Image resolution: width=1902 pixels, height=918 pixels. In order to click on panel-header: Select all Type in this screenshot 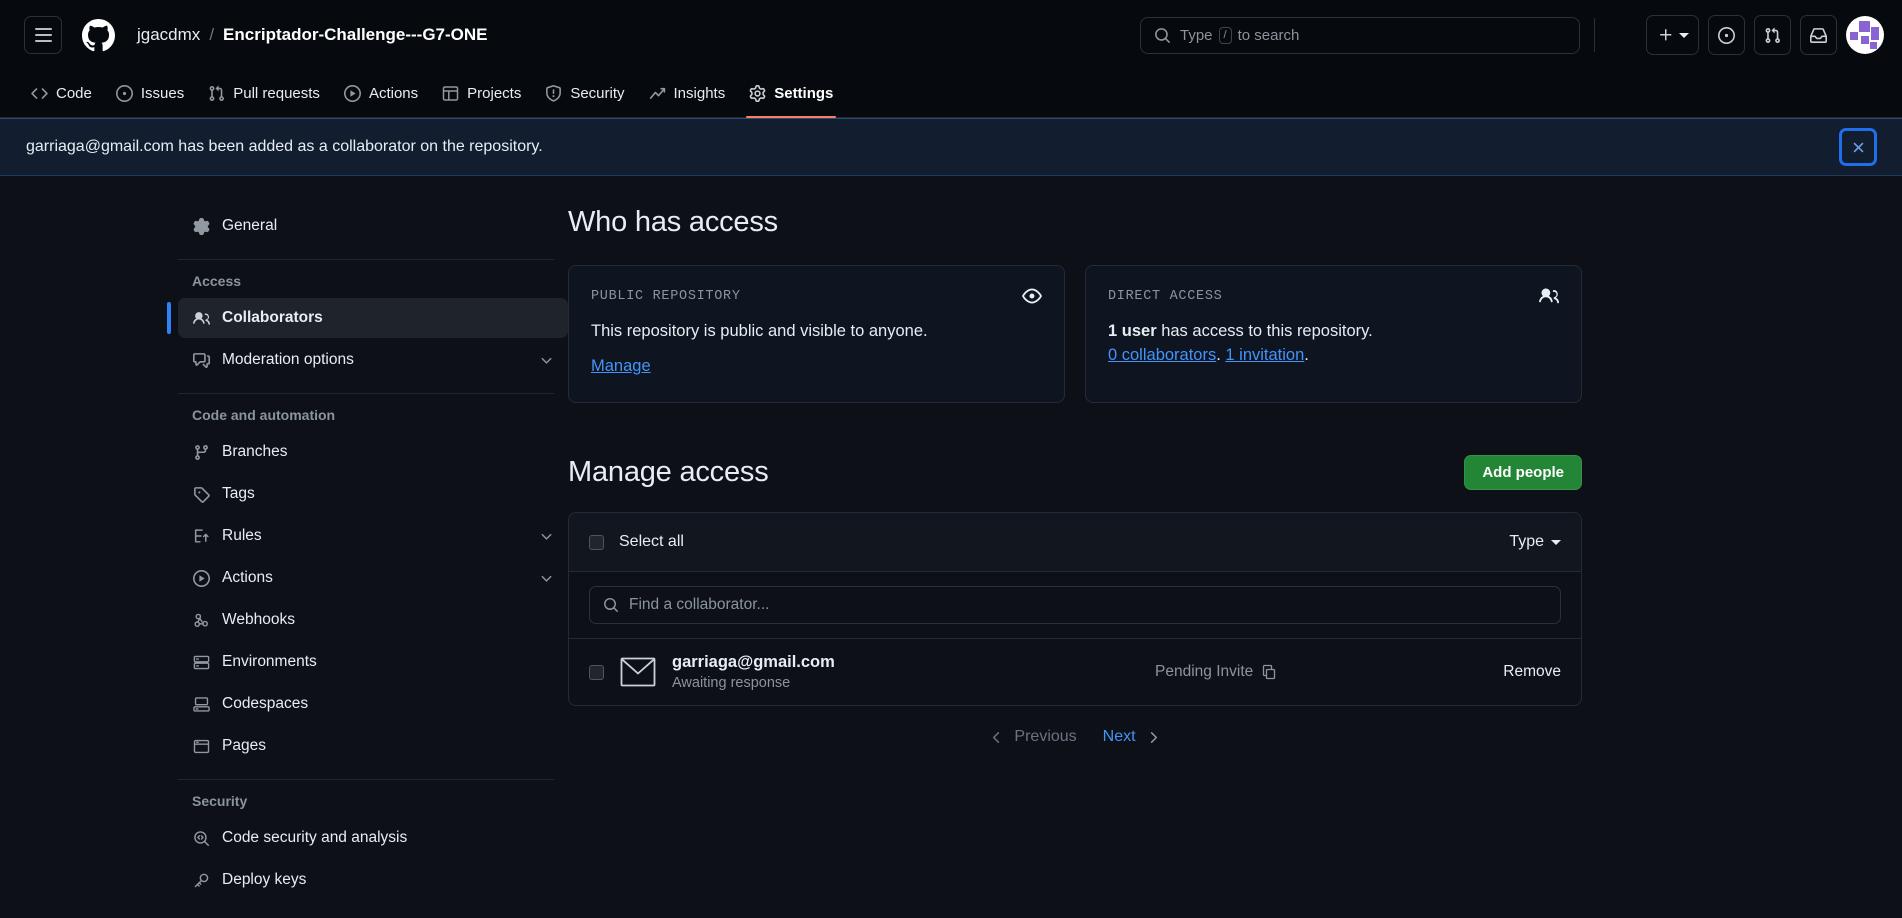, I will do `click(1075, 542)`.